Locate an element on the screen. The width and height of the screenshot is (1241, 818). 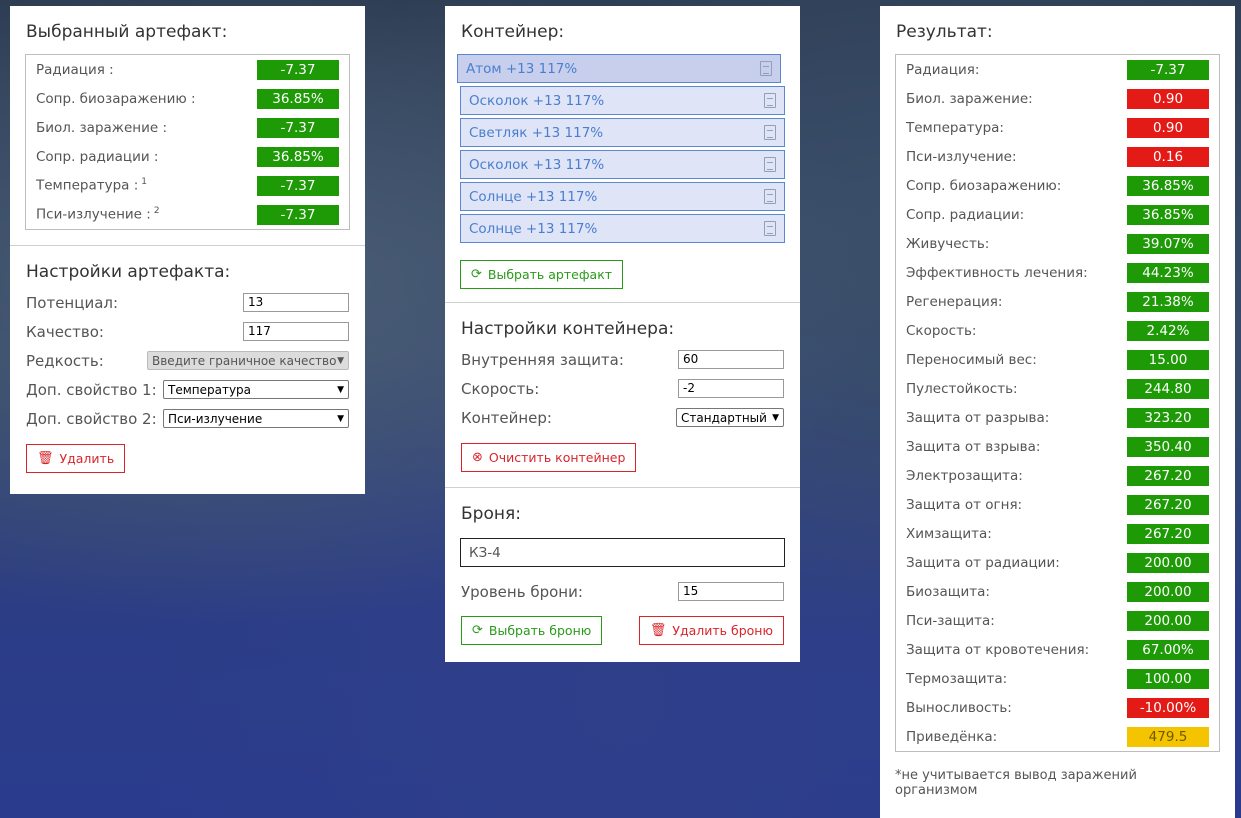
extra1-row: Доп. свойство 1: Температура ▼ is located at coordinates (187, 389).